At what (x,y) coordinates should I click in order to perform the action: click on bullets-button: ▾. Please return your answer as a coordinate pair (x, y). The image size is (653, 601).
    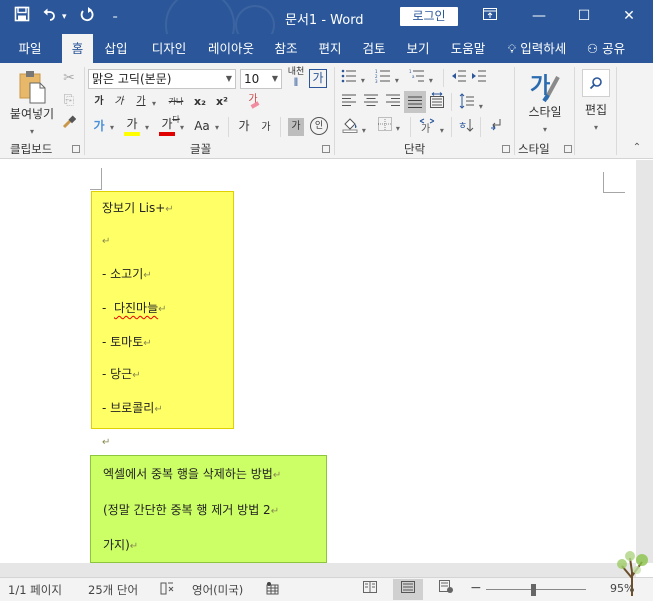
    Looking at the image, I should click on (353, 79).